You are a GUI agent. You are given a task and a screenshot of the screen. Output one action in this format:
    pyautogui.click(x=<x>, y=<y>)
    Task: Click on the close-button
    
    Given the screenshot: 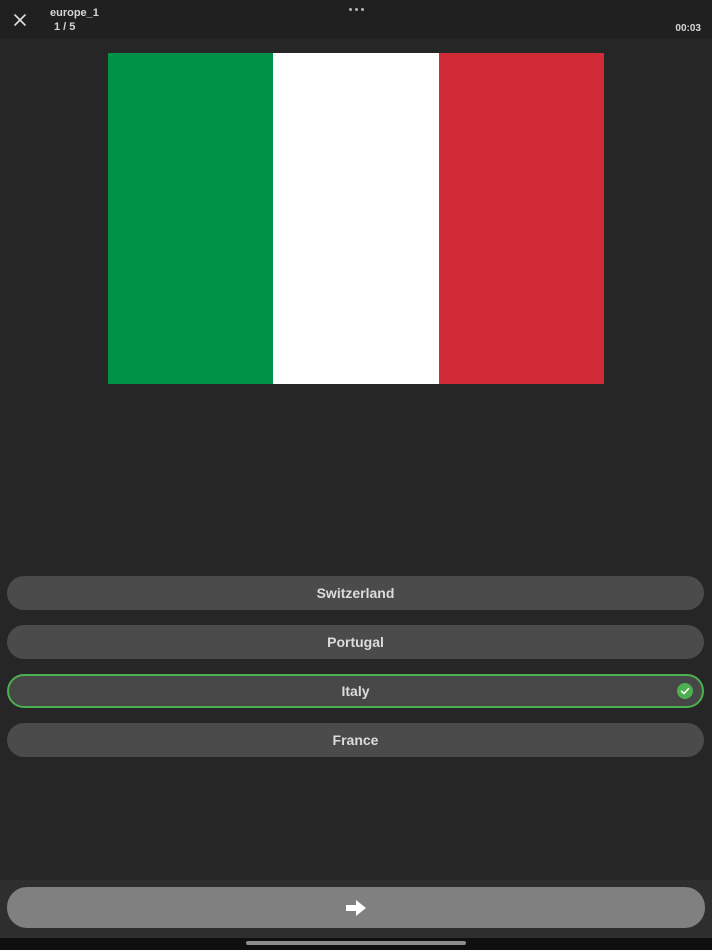 What is the action you would take?
    pyautogui.click(x=20, y=20)
    